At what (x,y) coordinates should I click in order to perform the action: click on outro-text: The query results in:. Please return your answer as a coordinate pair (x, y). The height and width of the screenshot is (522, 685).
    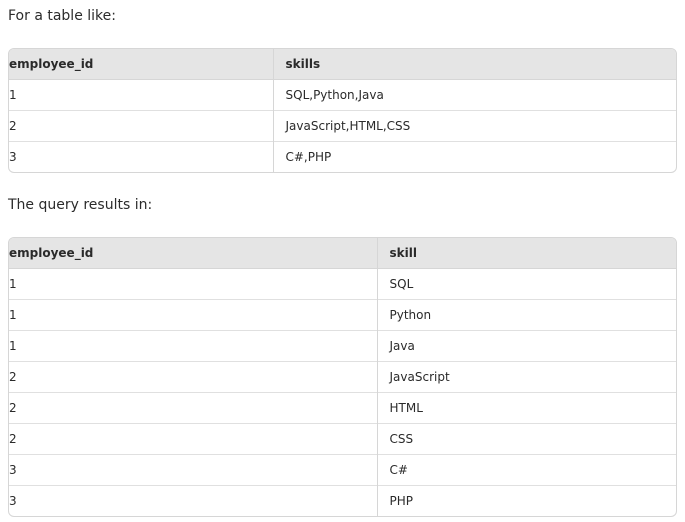
    Looking at the image, I should click on (80, 205).